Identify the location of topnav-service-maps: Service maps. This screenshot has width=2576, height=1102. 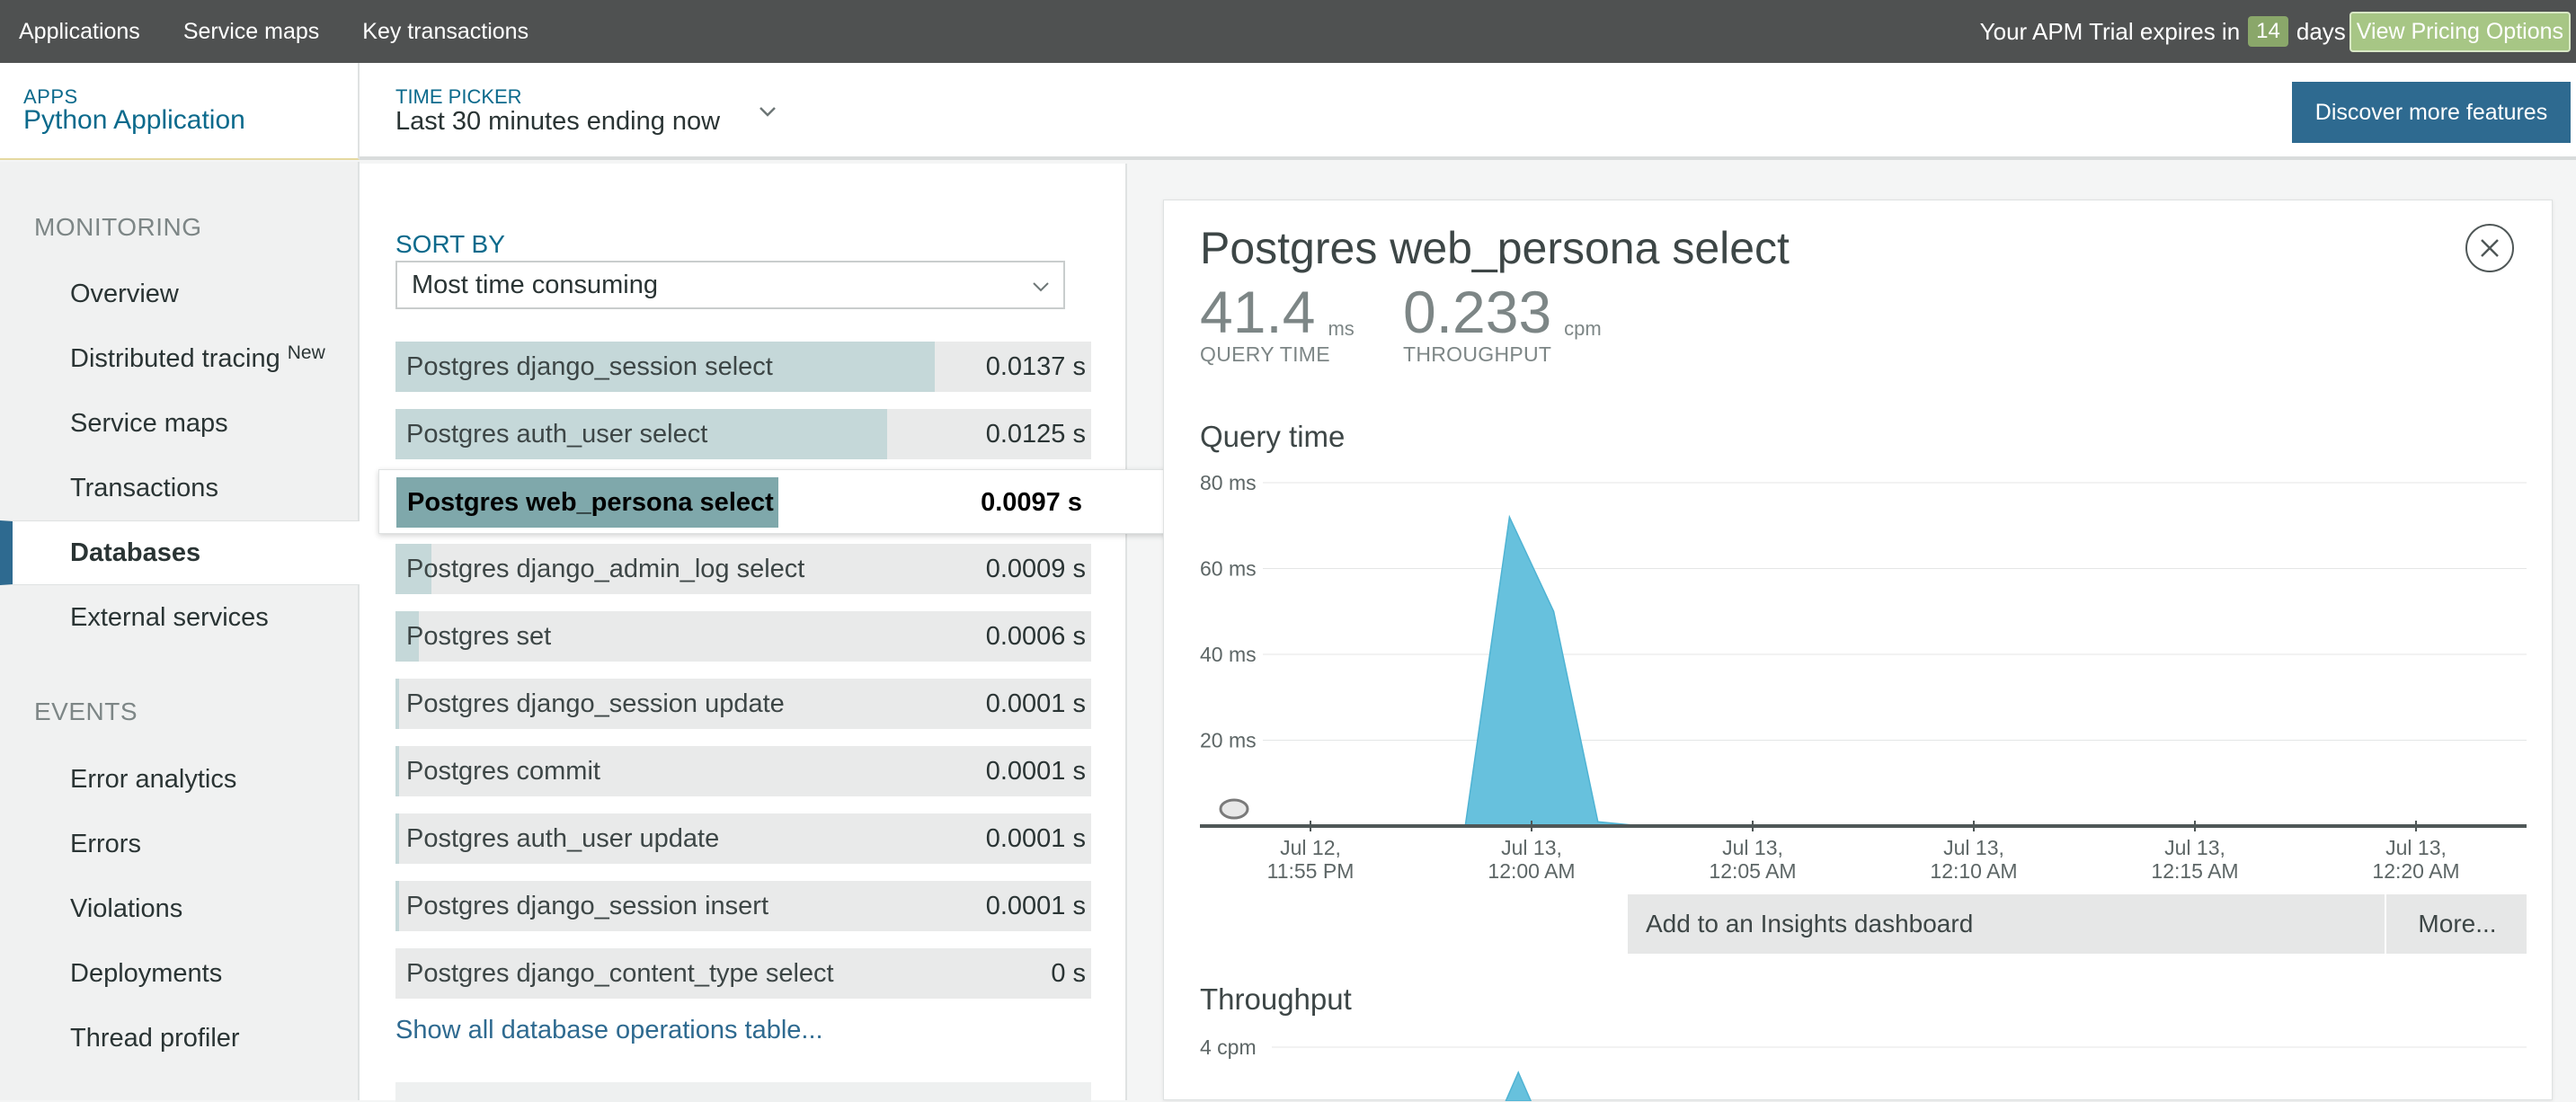
(251, 32).